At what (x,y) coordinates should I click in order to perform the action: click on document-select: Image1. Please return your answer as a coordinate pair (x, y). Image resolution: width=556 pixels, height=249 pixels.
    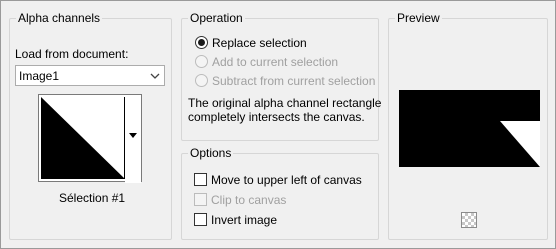
    Looking at the image, I should click on (90, 75).